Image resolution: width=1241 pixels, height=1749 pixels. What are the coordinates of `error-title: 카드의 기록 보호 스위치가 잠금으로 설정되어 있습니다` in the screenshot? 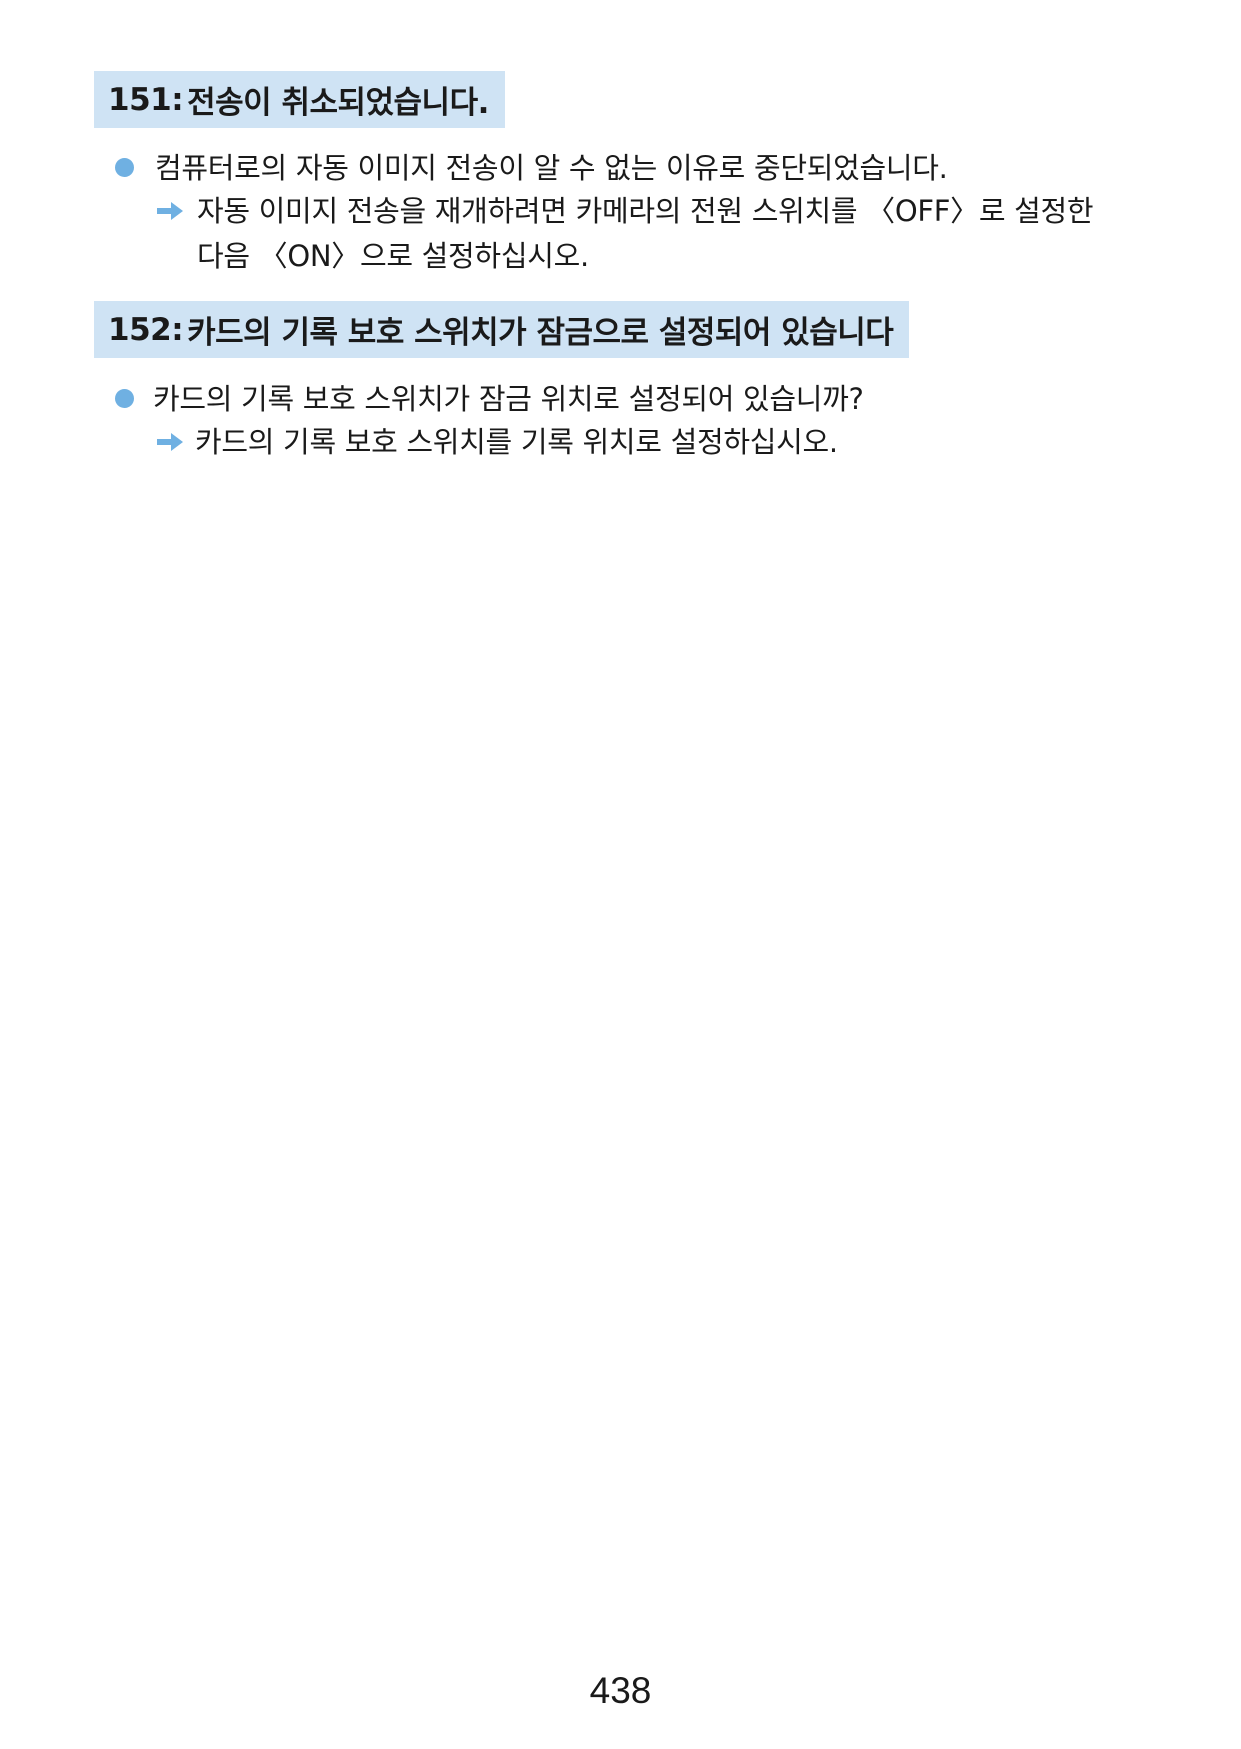 It's located at (540, 333).